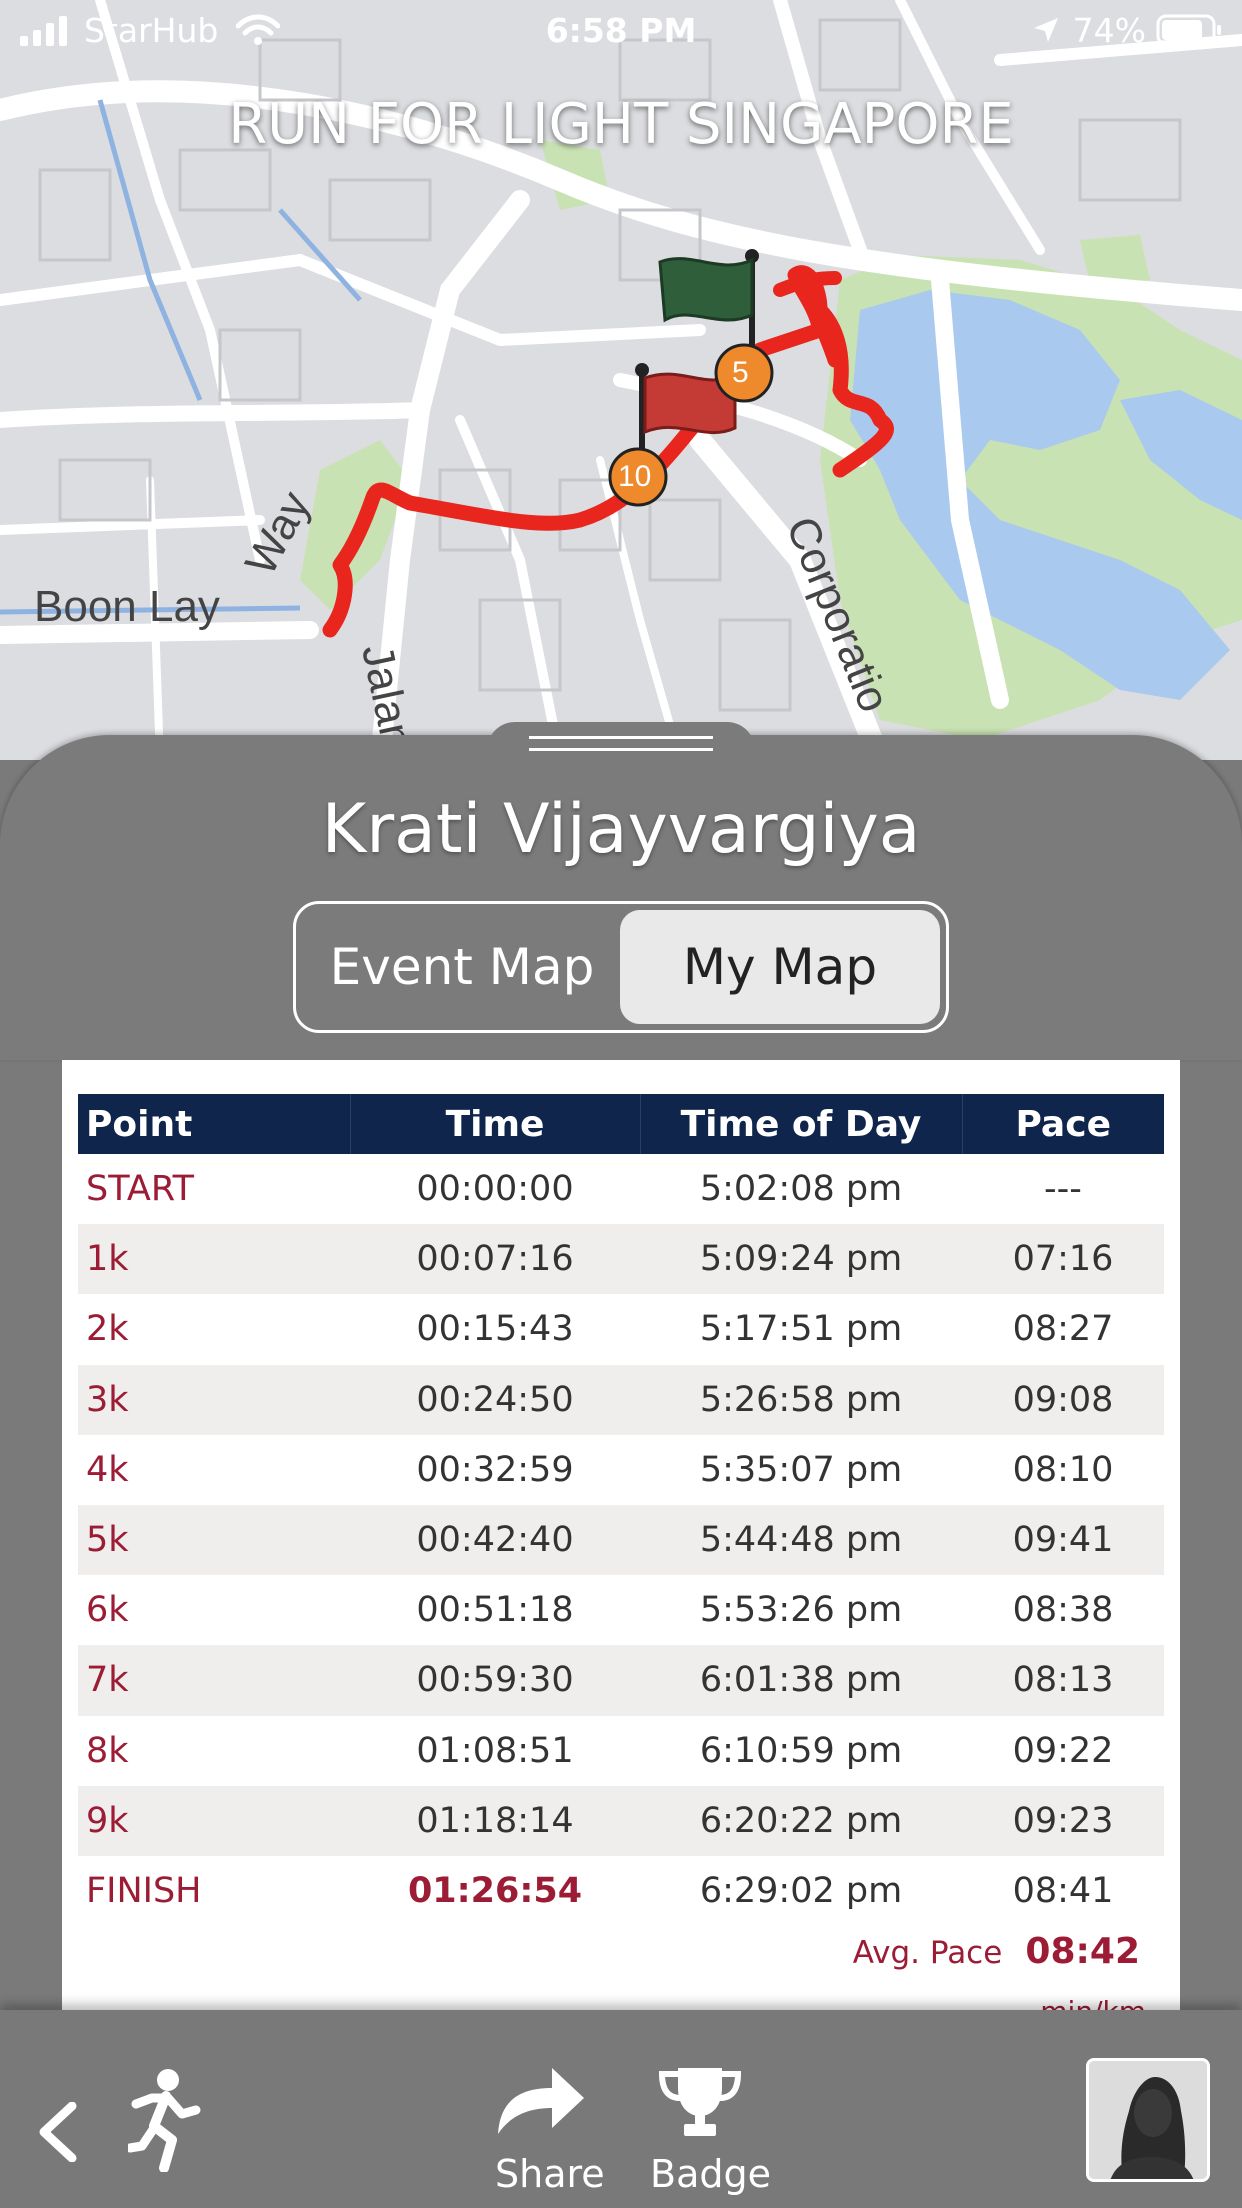 The width and height of the screenshot is (1242, 2208). Describe the element at coordinates (710, 2174) in the screenshot. I see `badge-label: Badge` at that location.